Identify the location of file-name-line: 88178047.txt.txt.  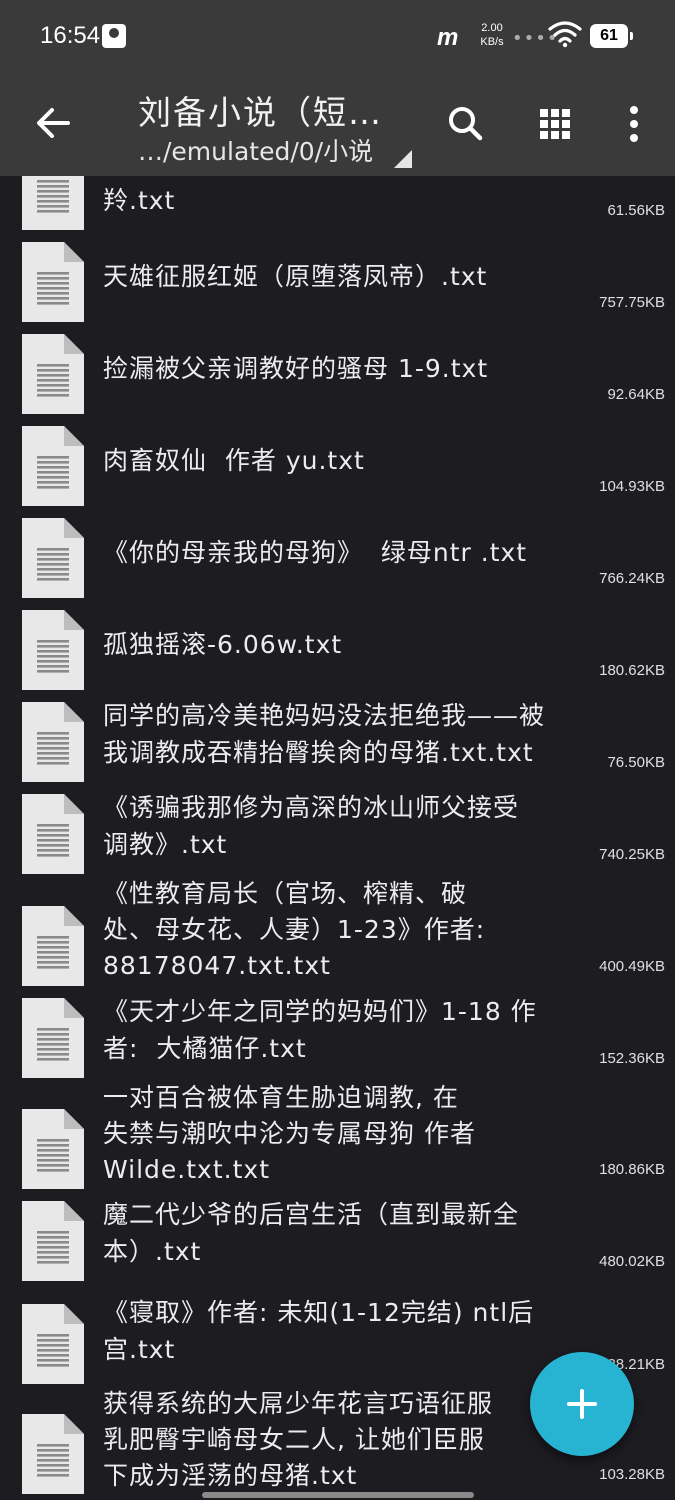
(217, 965).